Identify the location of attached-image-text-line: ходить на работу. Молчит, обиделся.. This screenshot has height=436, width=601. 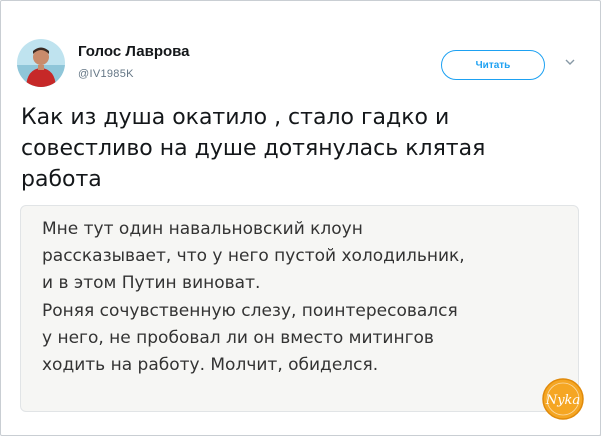
(210, 365).